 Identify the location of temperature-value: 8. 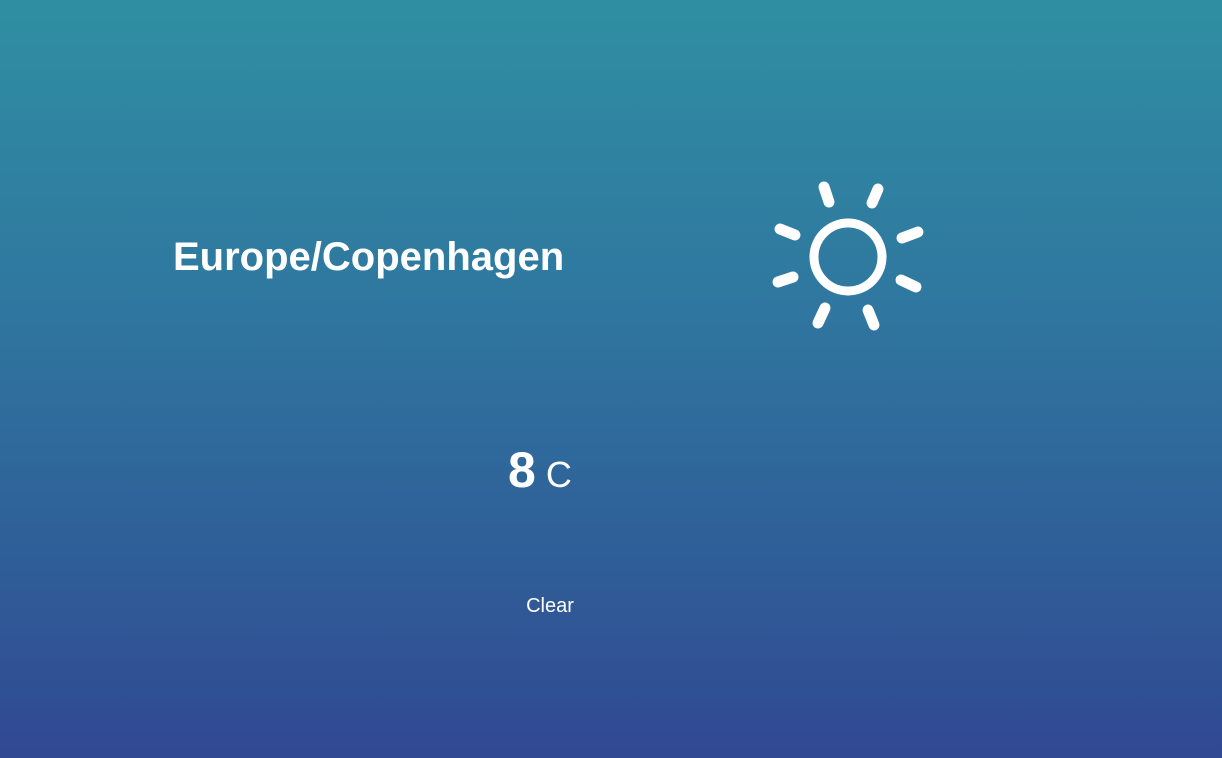
(522, 470).